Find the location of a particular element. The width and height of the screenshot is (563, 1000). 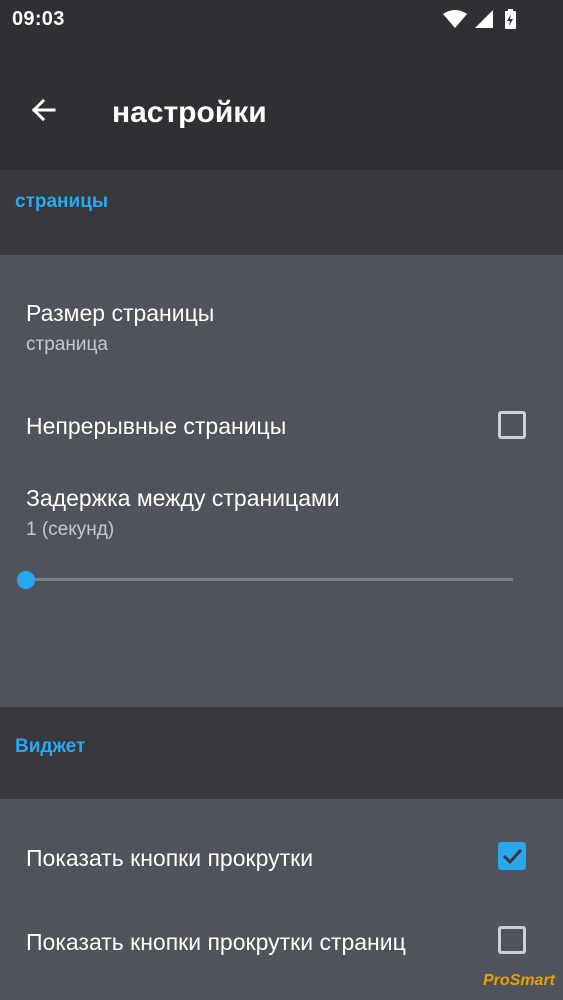

watermark-logo: ProSmart is located at coordinates (518, 980).